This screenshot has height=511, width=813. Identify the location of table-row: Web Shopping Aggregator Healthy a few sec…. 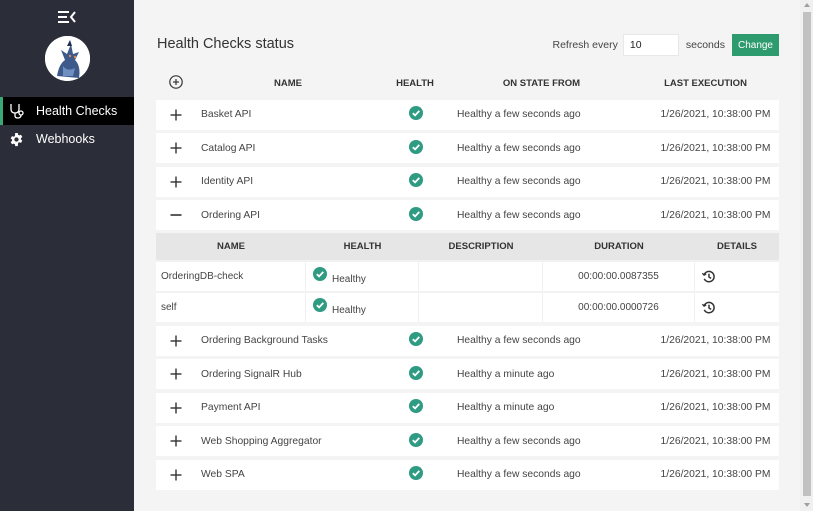
(467, 441).